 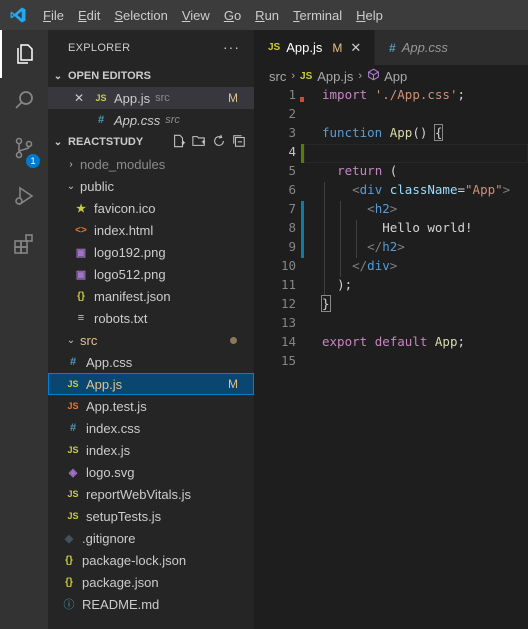 I want to click on refresh-icon, so click(x=219, y=142).